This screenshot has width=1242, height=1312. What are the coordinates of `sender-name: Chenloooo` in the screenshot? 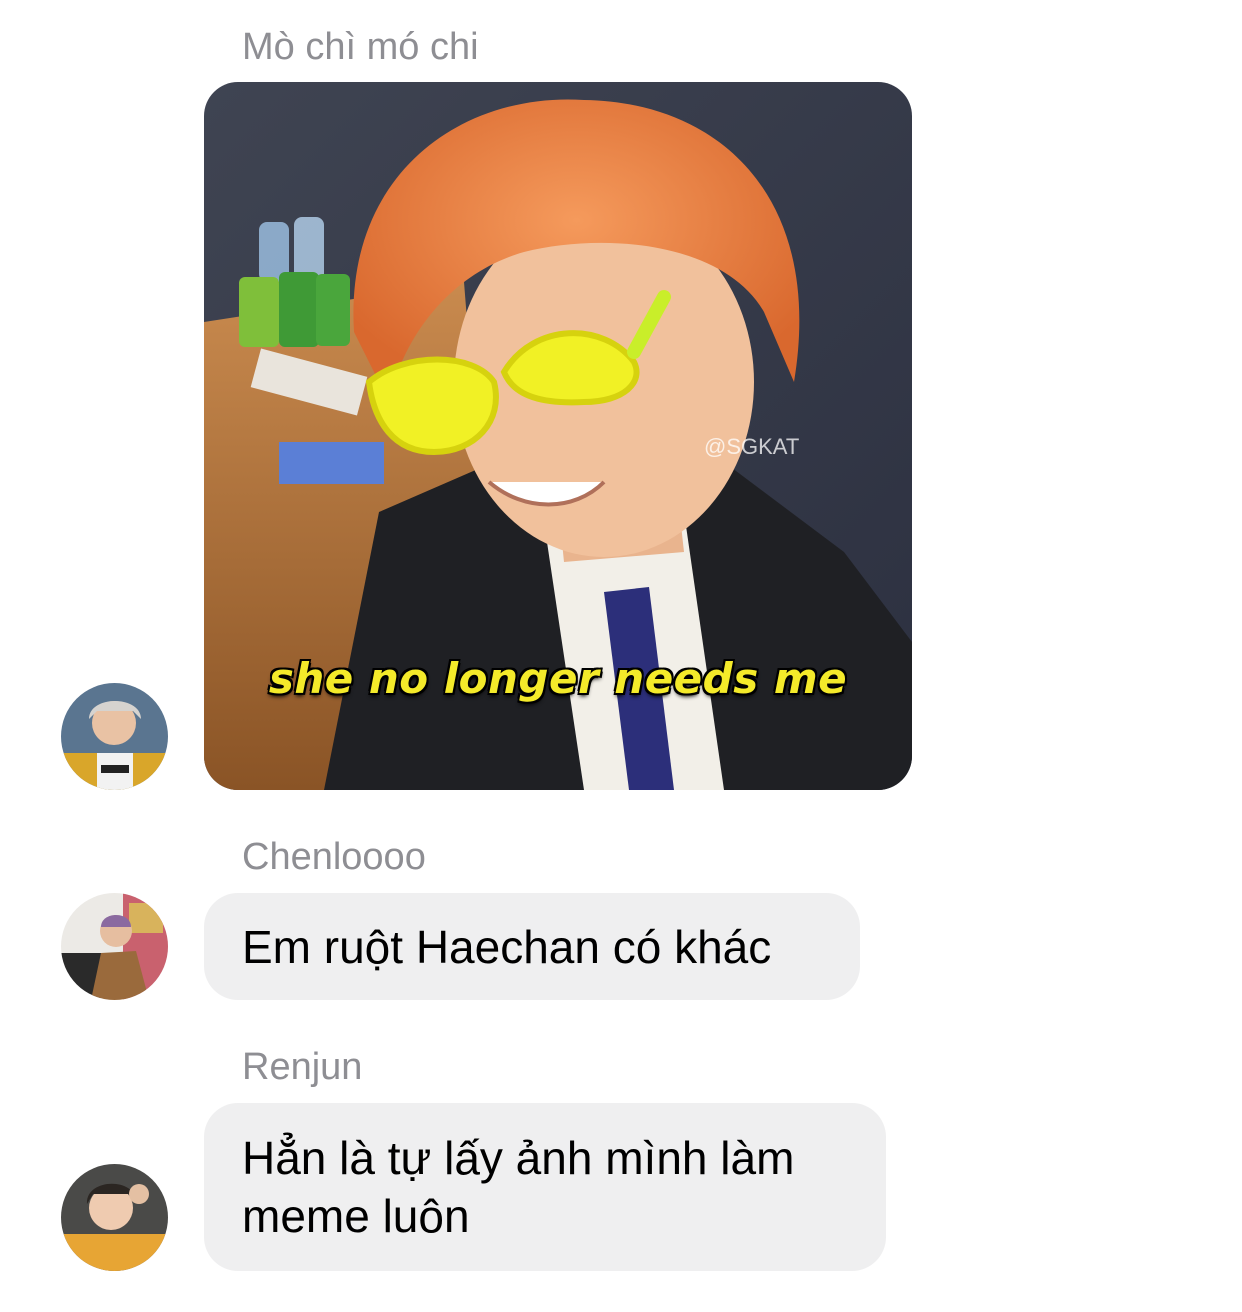 It's located at (334, 857).